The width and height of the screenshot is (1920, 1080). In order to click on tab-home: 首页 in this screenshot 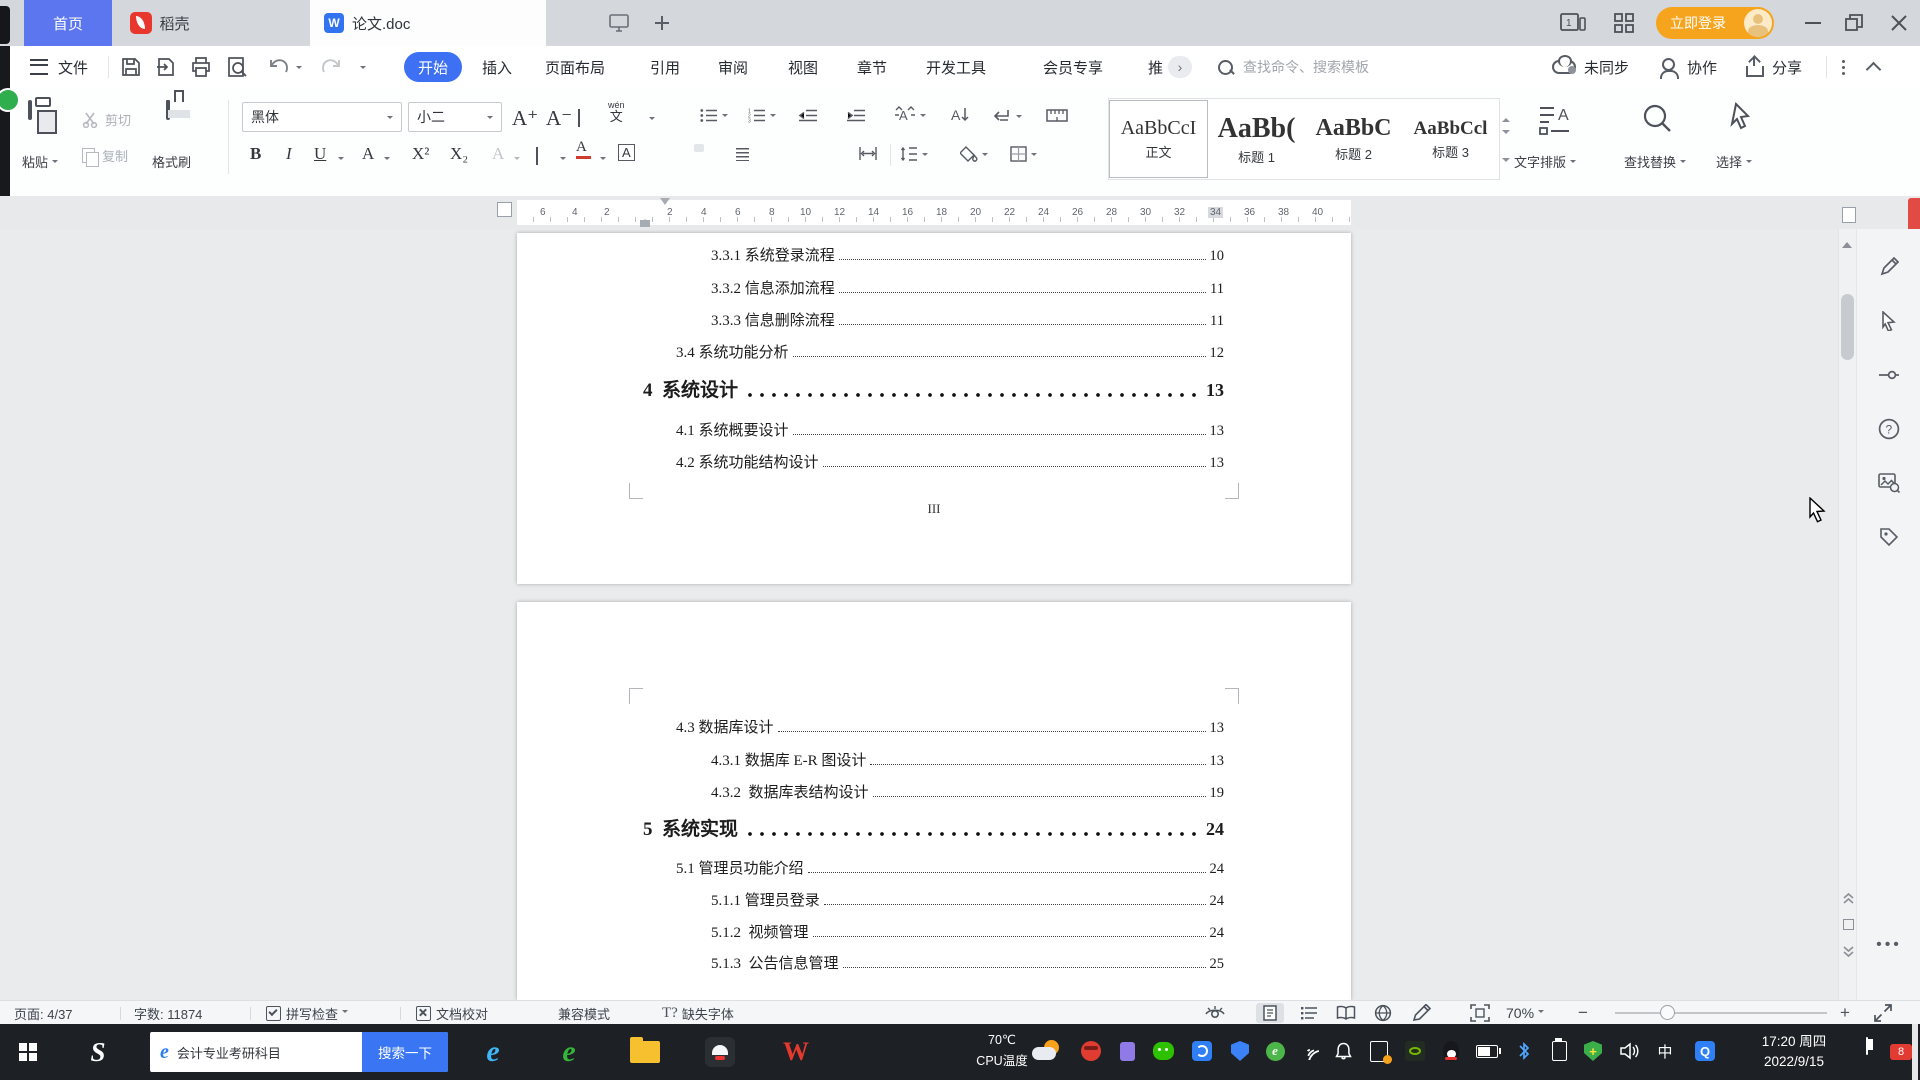, I will do `click(68, 23)`.